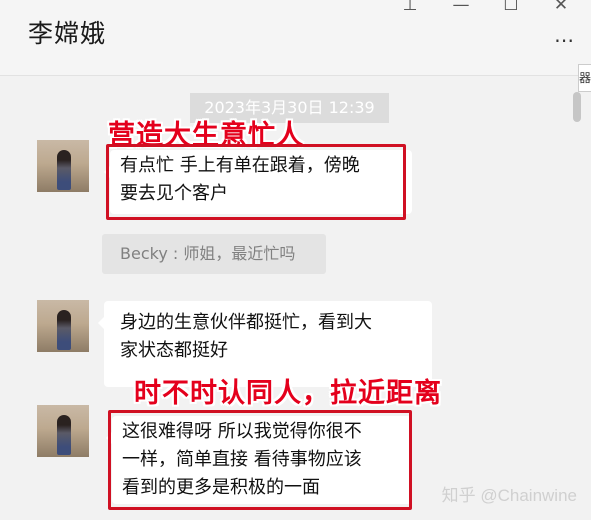 This screenshot has width=591, height=520. I want to click on chat-title: 李嫦娥, so click(67, 33).